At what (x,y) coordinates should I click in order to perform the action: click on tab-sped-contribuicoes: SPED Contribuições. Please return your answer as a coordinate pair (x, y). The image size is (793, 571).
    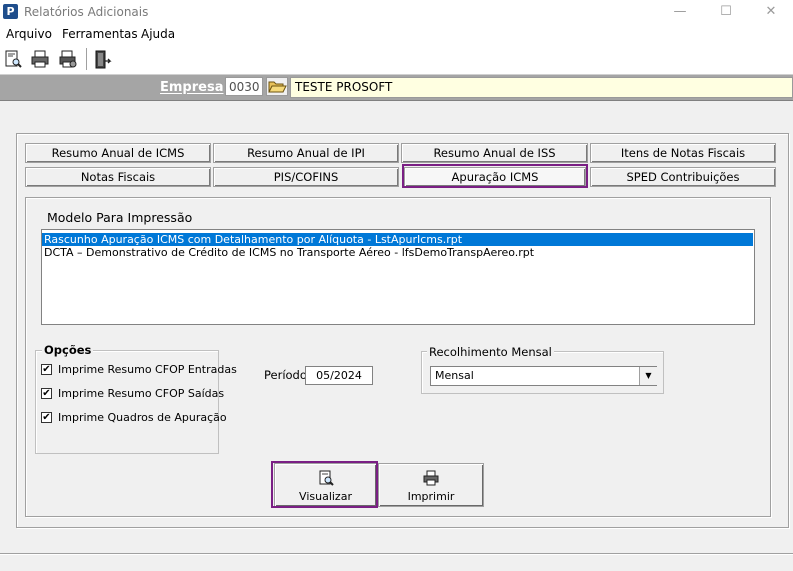
    Looking at the image, I should click on (683, 177).